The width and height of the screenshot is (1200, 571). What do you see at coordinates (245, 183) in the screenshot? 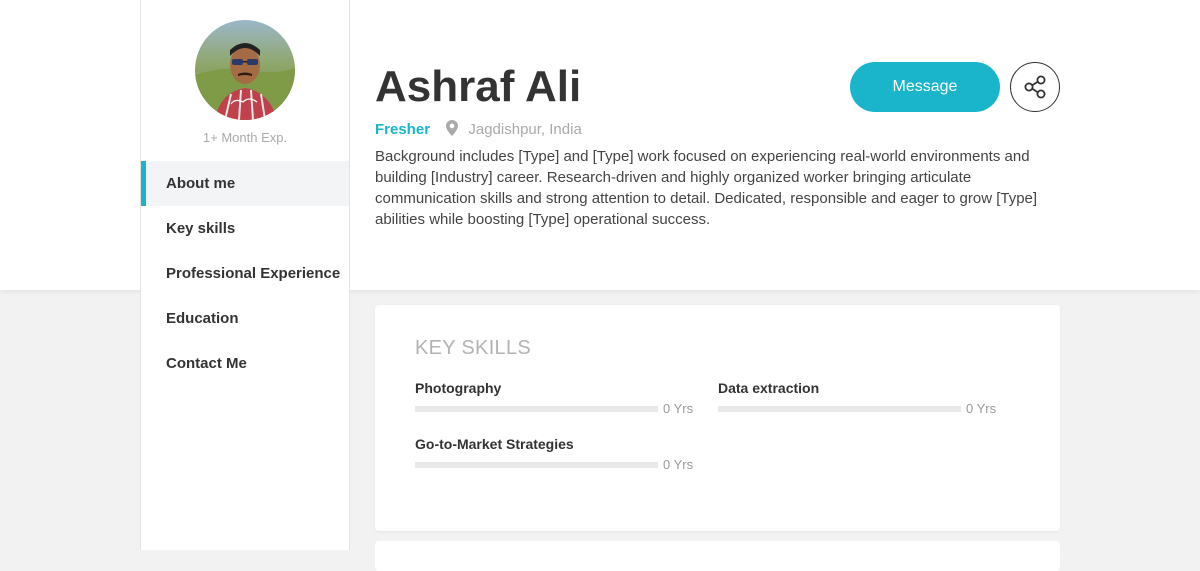
I see `sidebar-item-about-me: About me` at bounding box center [245, 183].